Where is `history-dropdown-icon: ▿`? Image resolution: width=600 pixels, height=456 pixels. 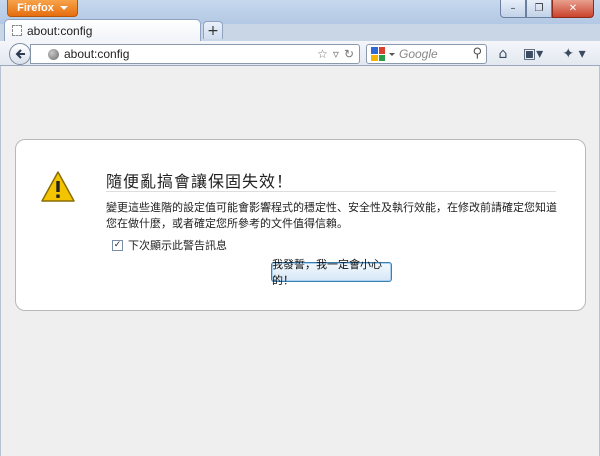
history-dropdown-icon: ▿ is located at coordinates (336, 54).